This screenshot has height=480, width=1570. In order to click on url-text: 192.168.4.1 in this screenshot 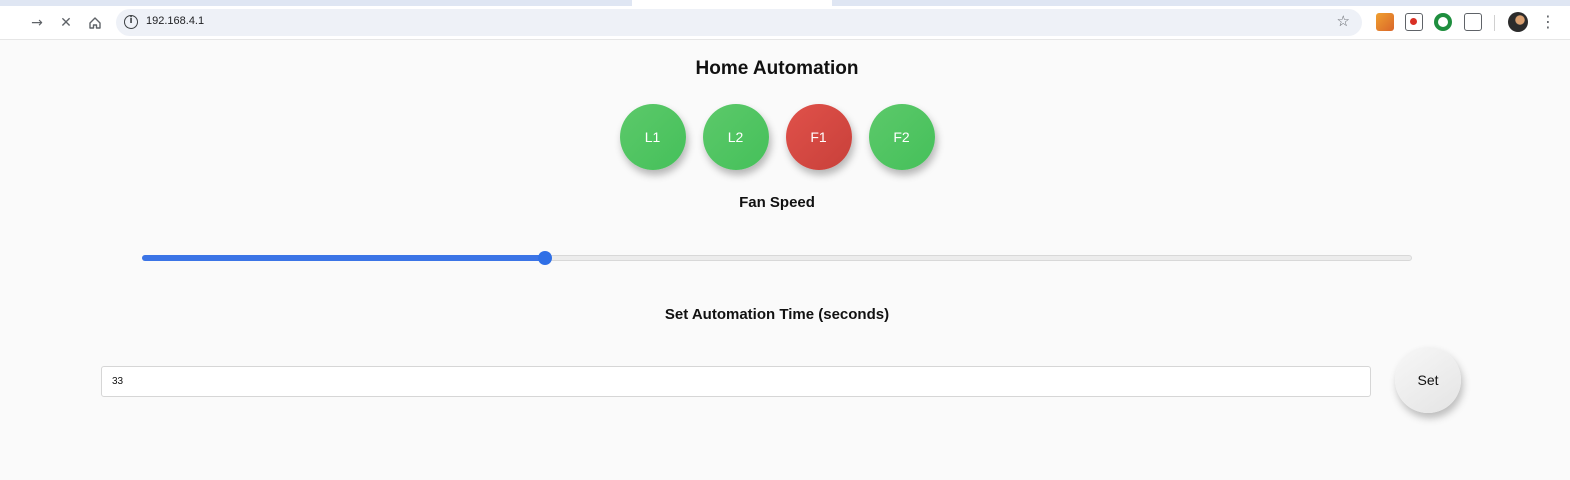, I will do `click(175, 21)`.